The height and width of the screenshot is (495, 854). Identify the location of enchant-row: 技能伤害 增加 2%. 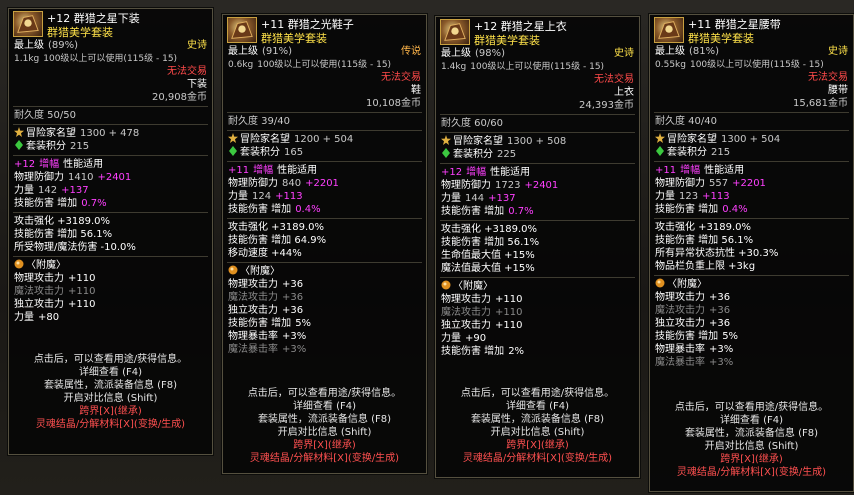
(537, 351).